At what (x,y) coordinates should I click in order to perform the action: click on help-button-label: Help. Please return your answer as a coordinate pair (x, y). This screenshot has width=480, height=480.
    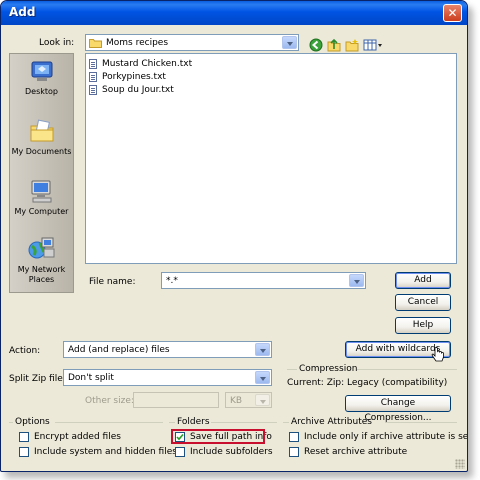
    Looking at the image, I should click on (423, 325).